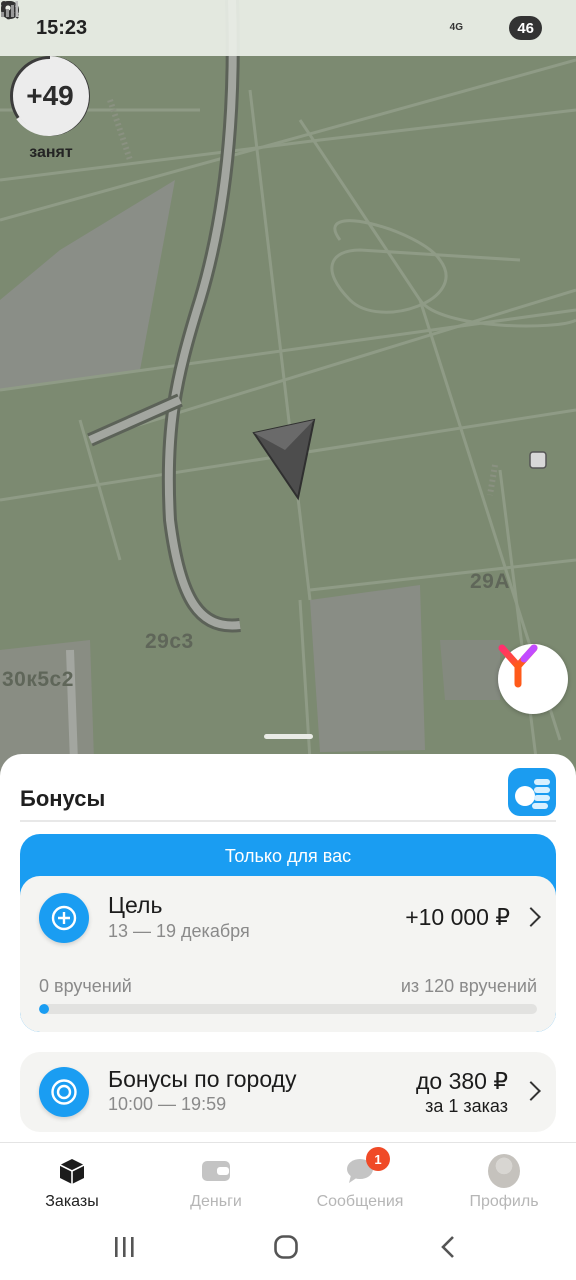 The image size is (576, 1280). I want to click on yandex-logo-icon, so click(518, 666).